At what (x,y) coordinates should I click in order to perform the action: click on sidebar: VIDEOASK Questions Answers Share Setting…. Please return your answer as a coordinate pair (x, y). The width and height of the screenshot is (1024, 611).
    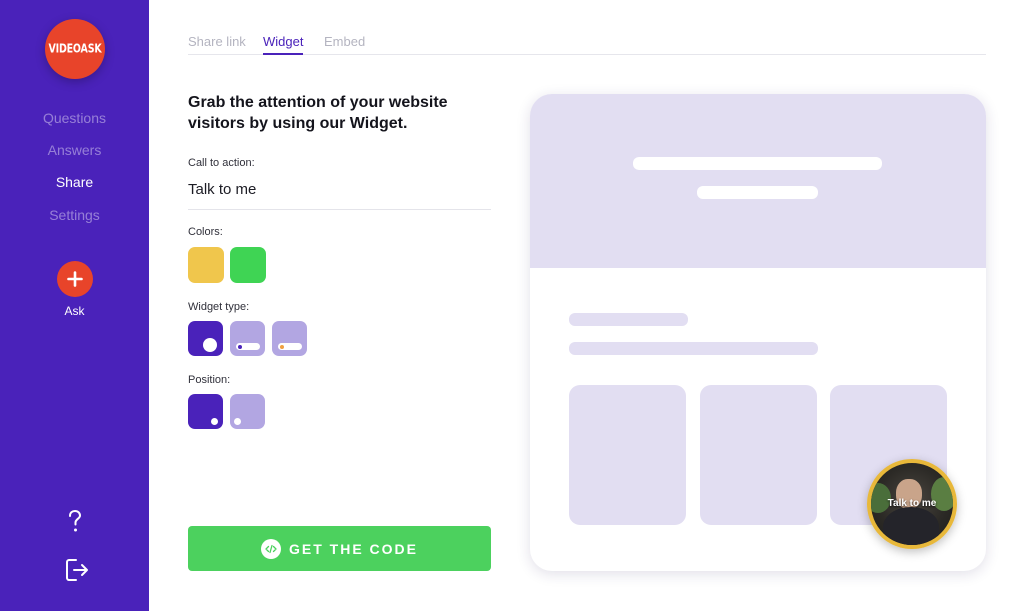
    Looking at the image, I should click on (74, 305).